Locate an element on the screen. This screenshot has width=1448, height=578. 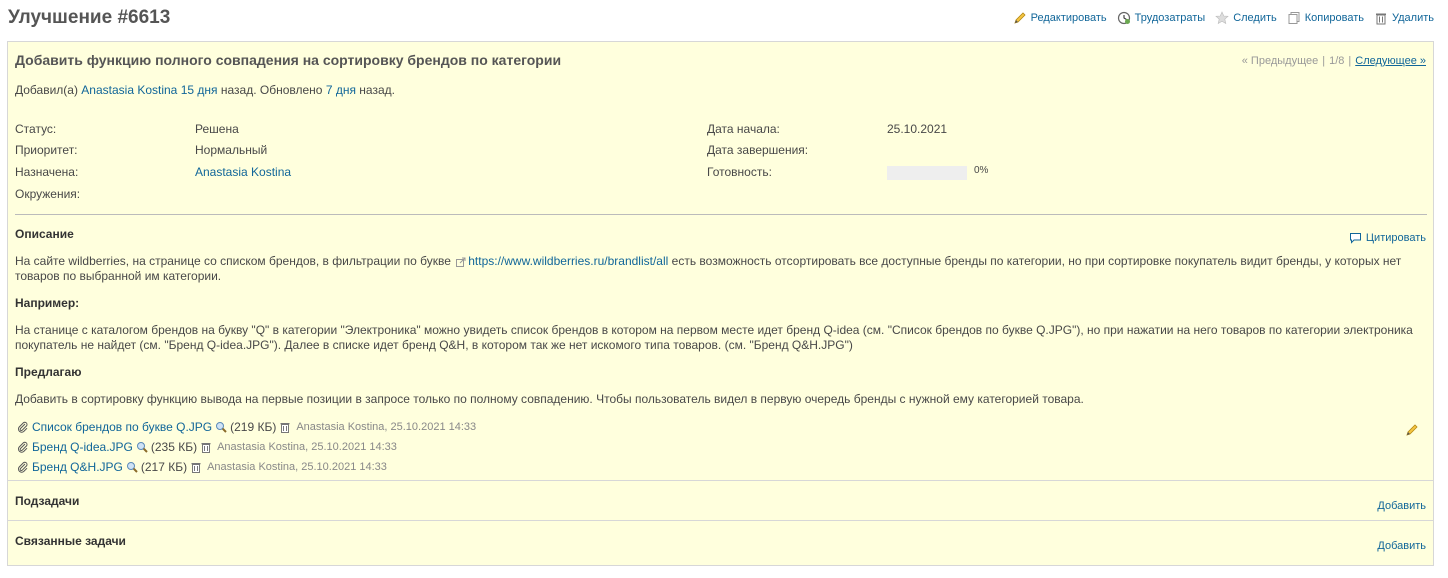
start-date-value: 25.10.2021 is located at coordinates (917, 129).